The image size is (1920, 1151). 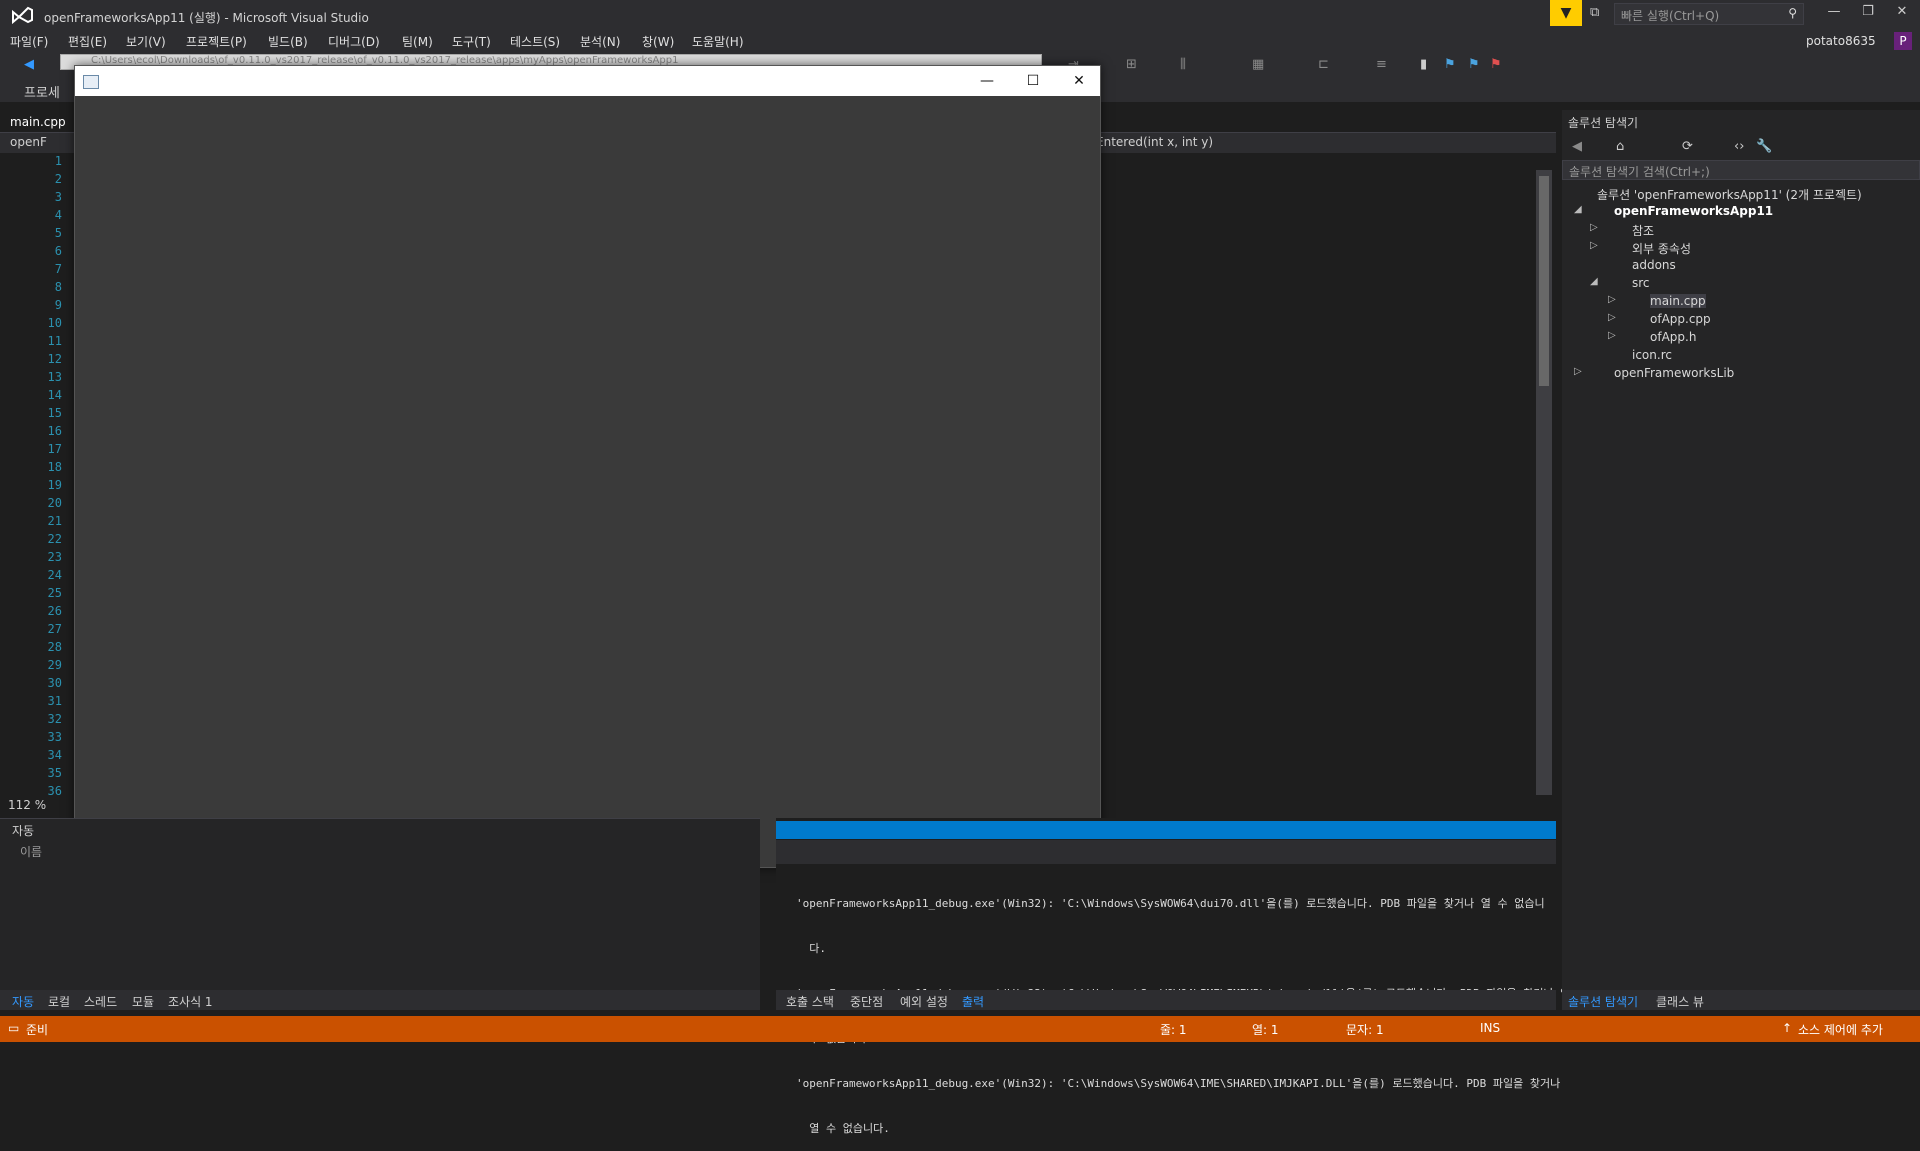 I want to click on menu-debug: 디버그(D), so click(x=354, y=41).